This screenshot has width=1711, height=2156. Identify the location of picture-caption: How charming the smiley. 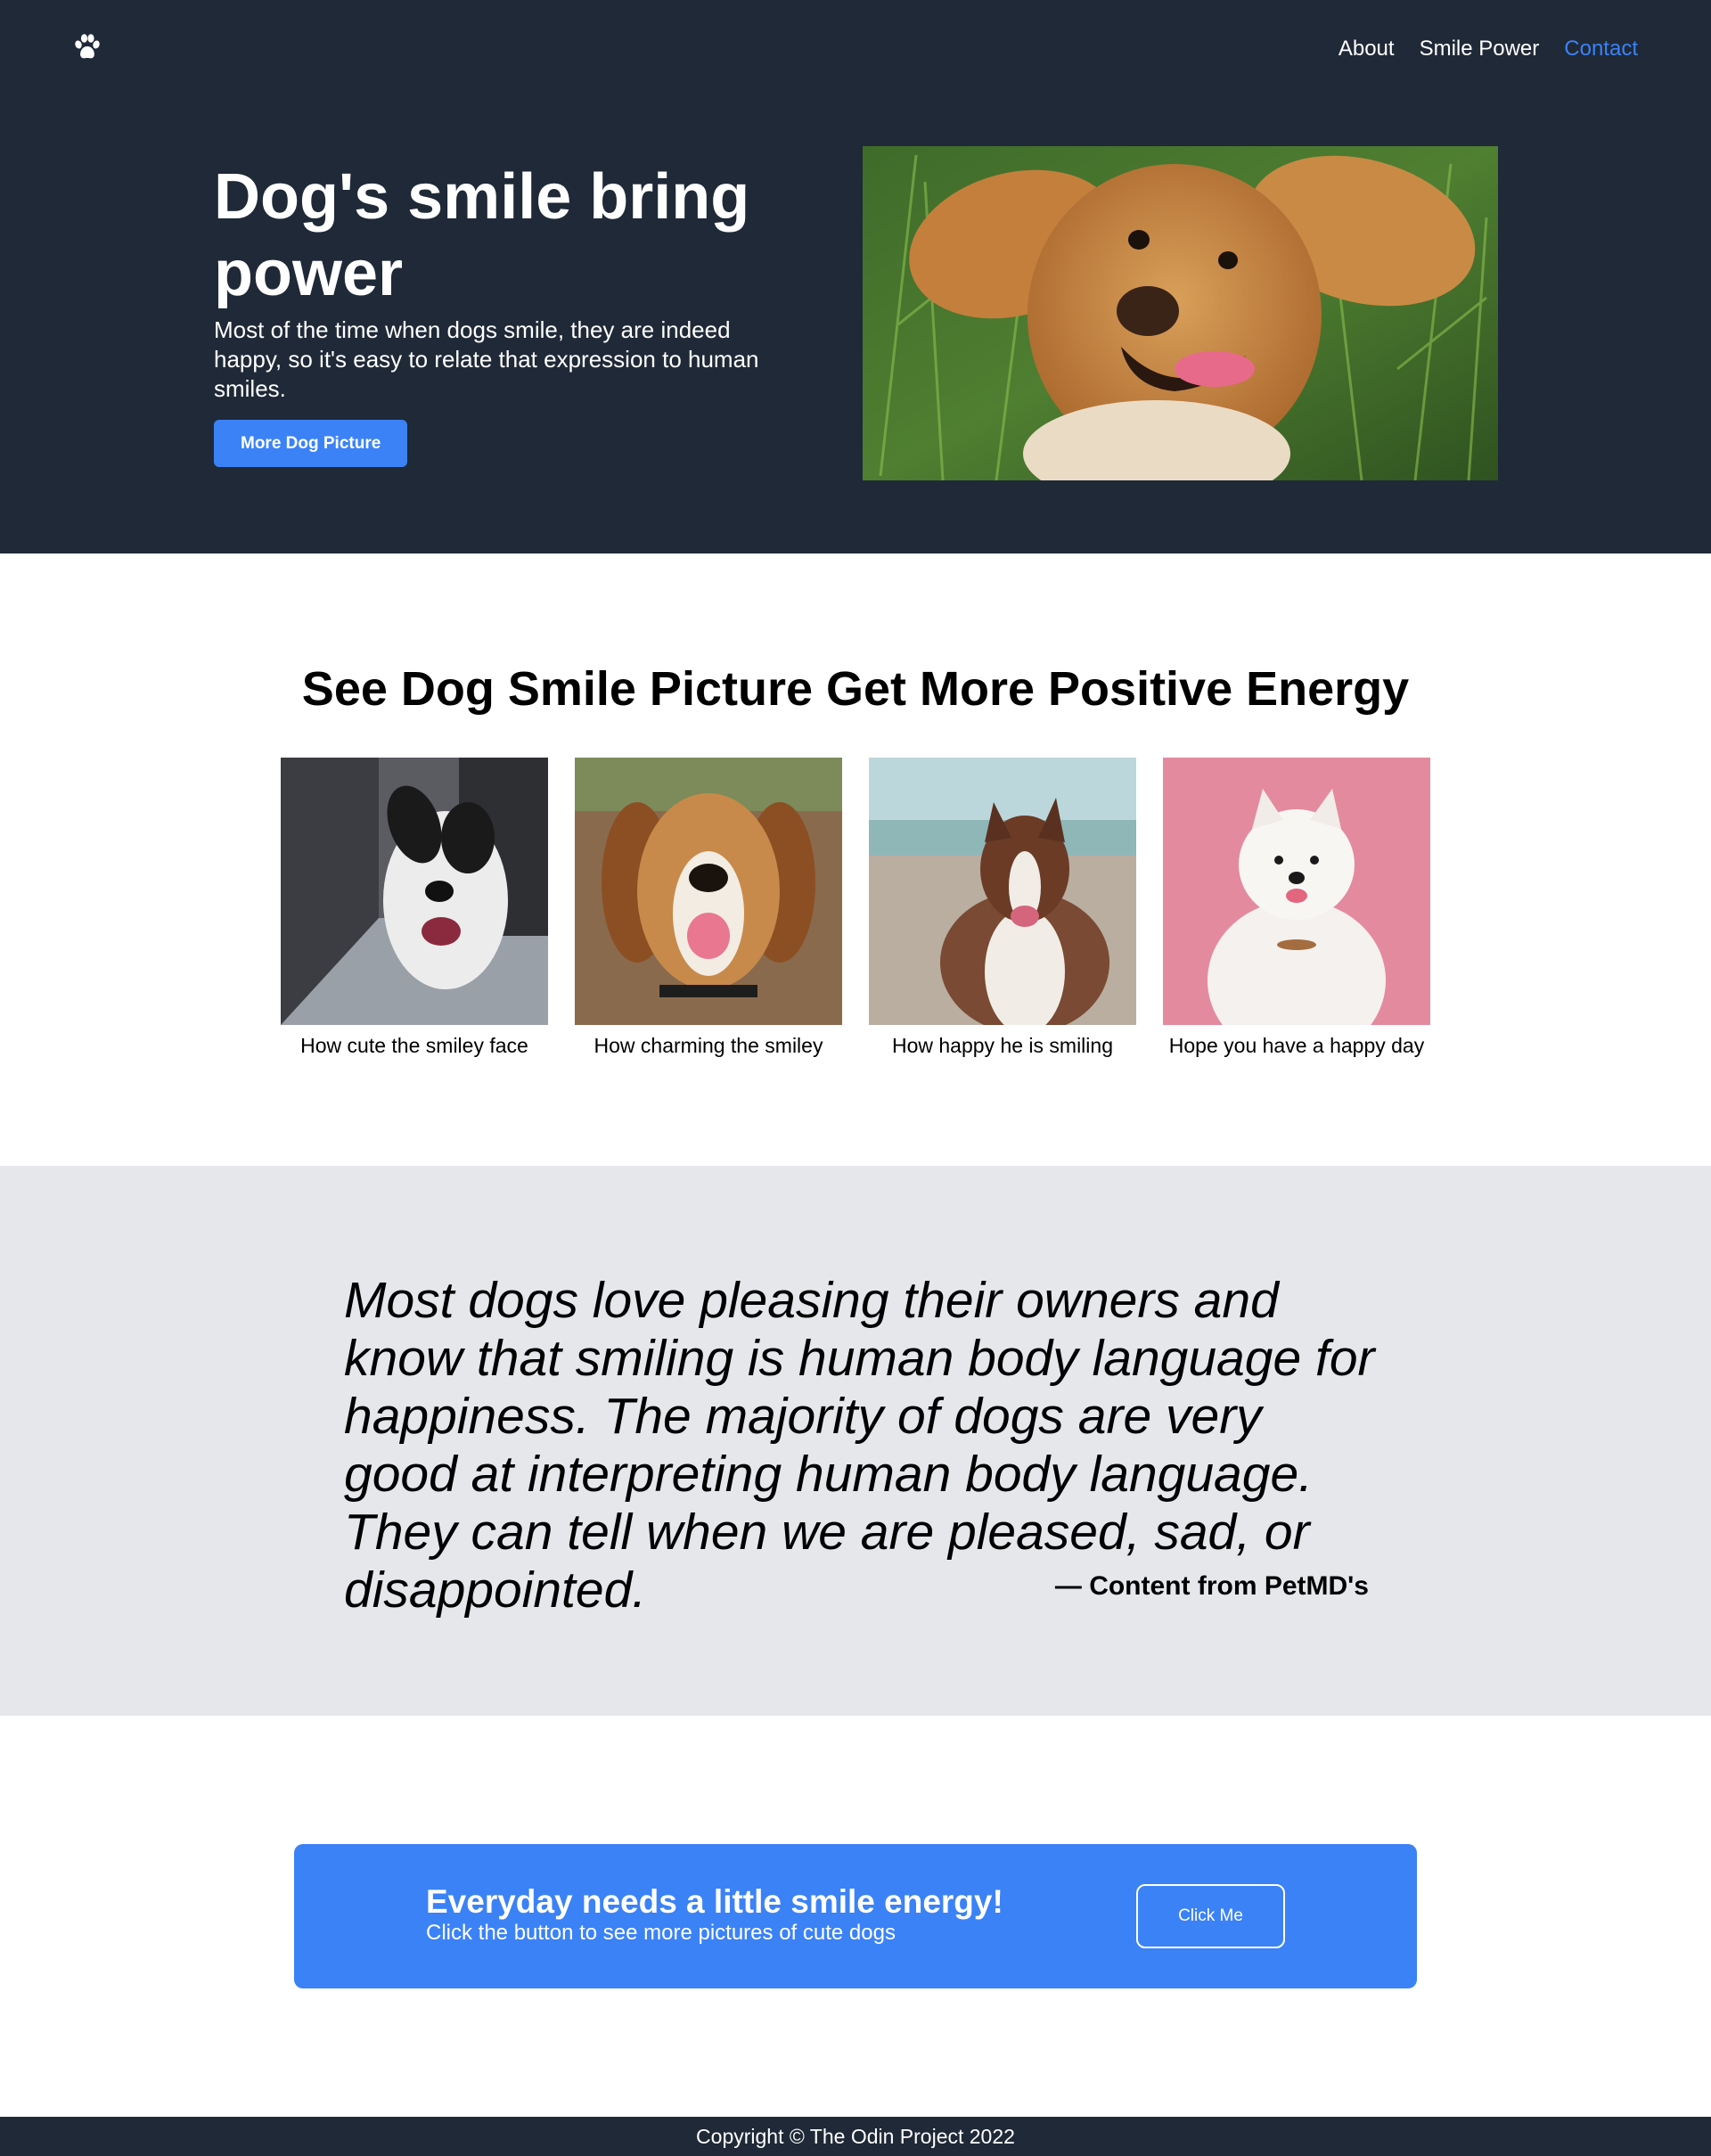
(708, 1046).